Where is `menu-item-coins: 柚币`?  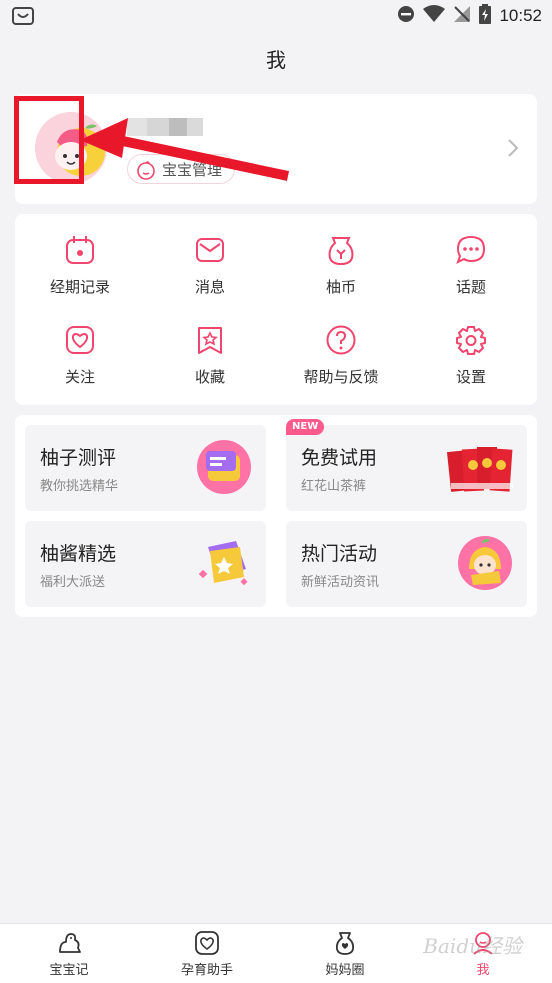 menu-item-coins: 柚币 is located at coordinates (341, 274).